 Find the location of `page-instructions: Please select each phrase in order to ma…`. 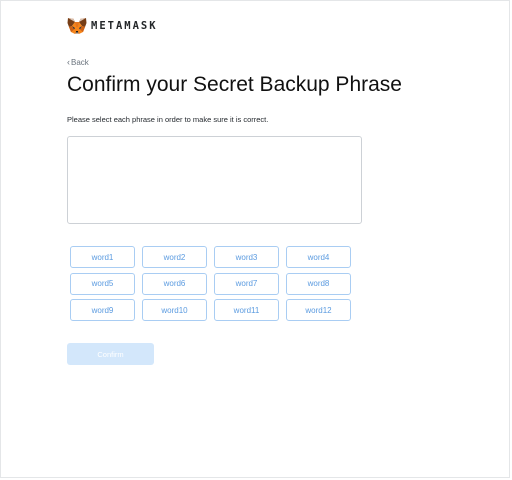

page-instructions: Please select each phrase in order to ma… is located at coordinates (168, 119).